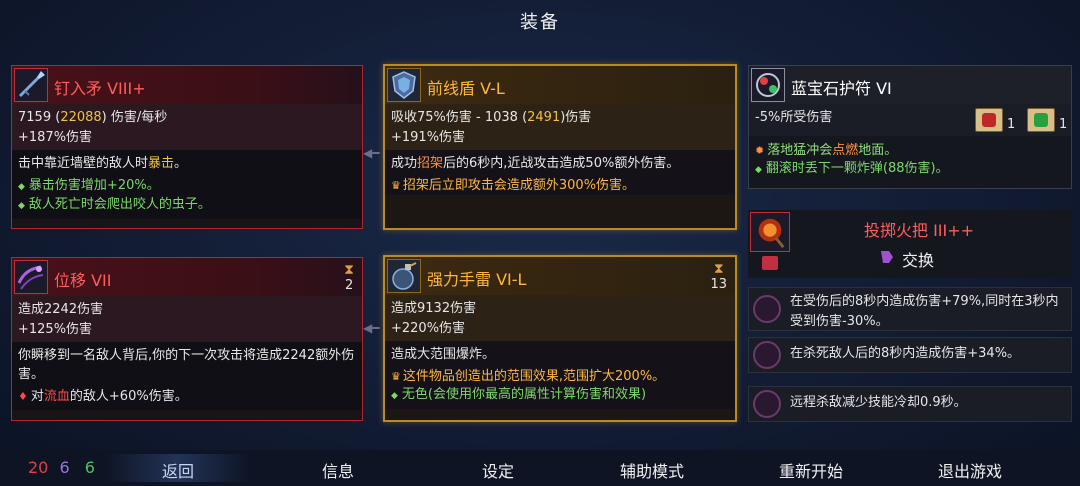  Describe the element at coordinates (652, 470) in the screenshot. I see `assist-mode-button: 辅助模式` at that location.